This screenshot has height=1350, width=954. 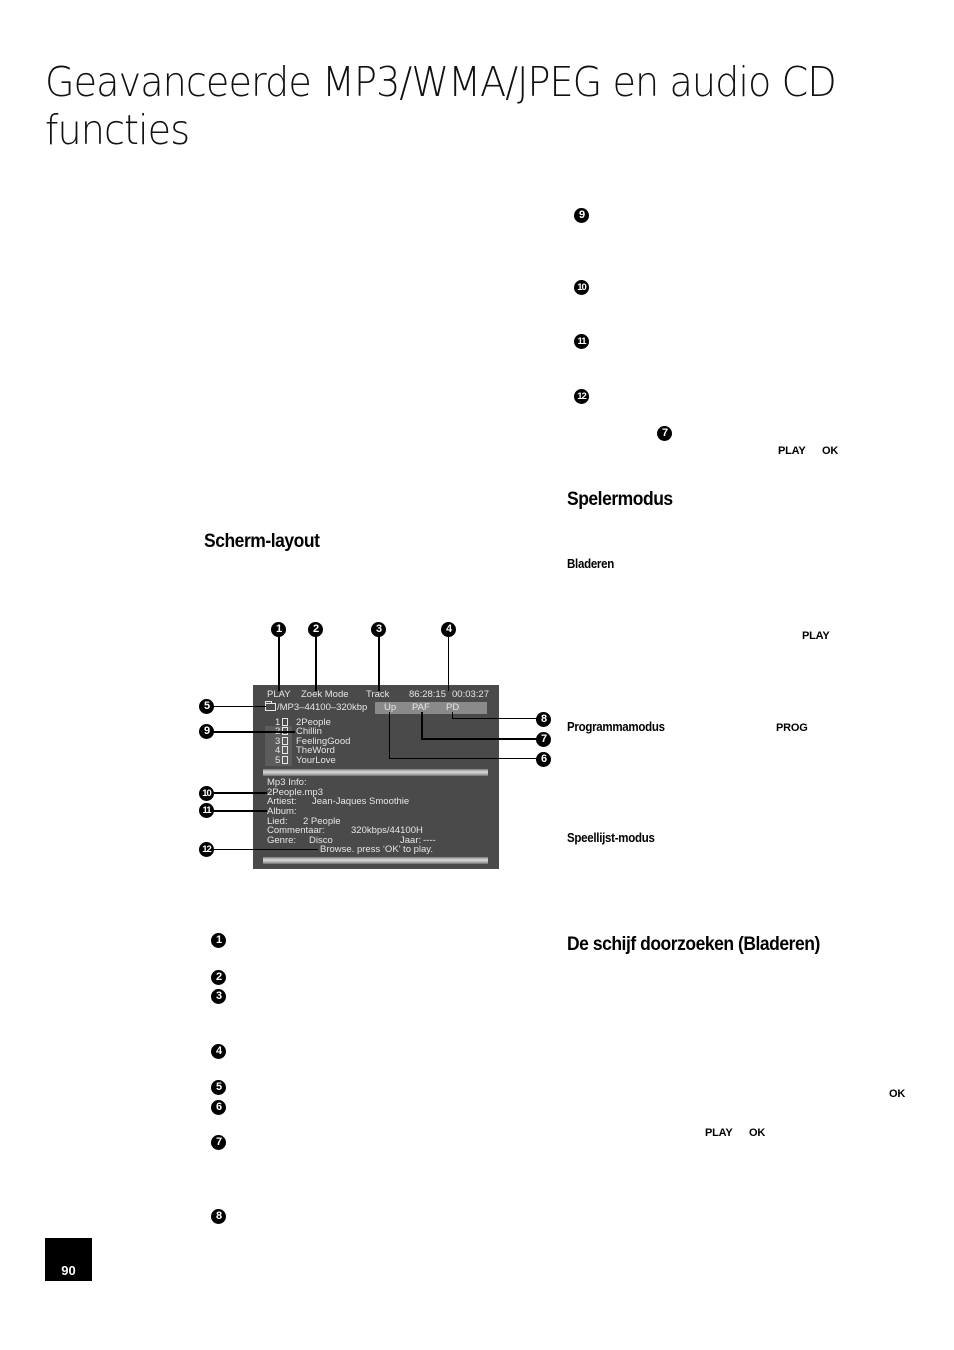 I want to click on legend-marker-1: 1, so click(x=218, y=940).